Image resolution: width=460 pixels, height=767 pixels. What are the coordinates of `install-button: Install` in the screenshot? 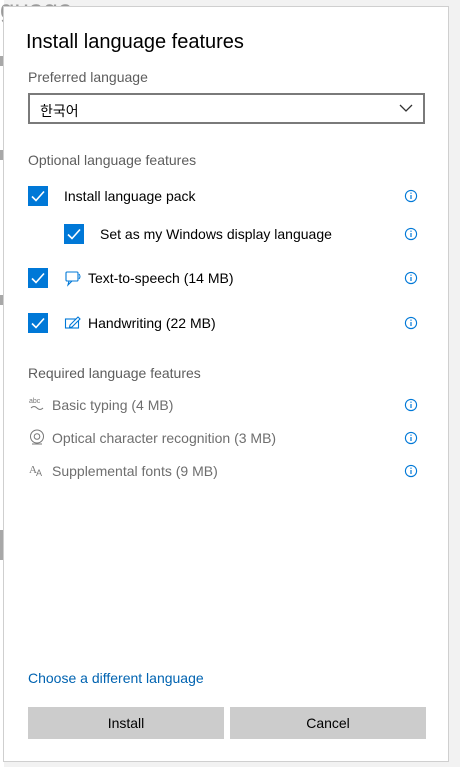 It's located at (126, 723).